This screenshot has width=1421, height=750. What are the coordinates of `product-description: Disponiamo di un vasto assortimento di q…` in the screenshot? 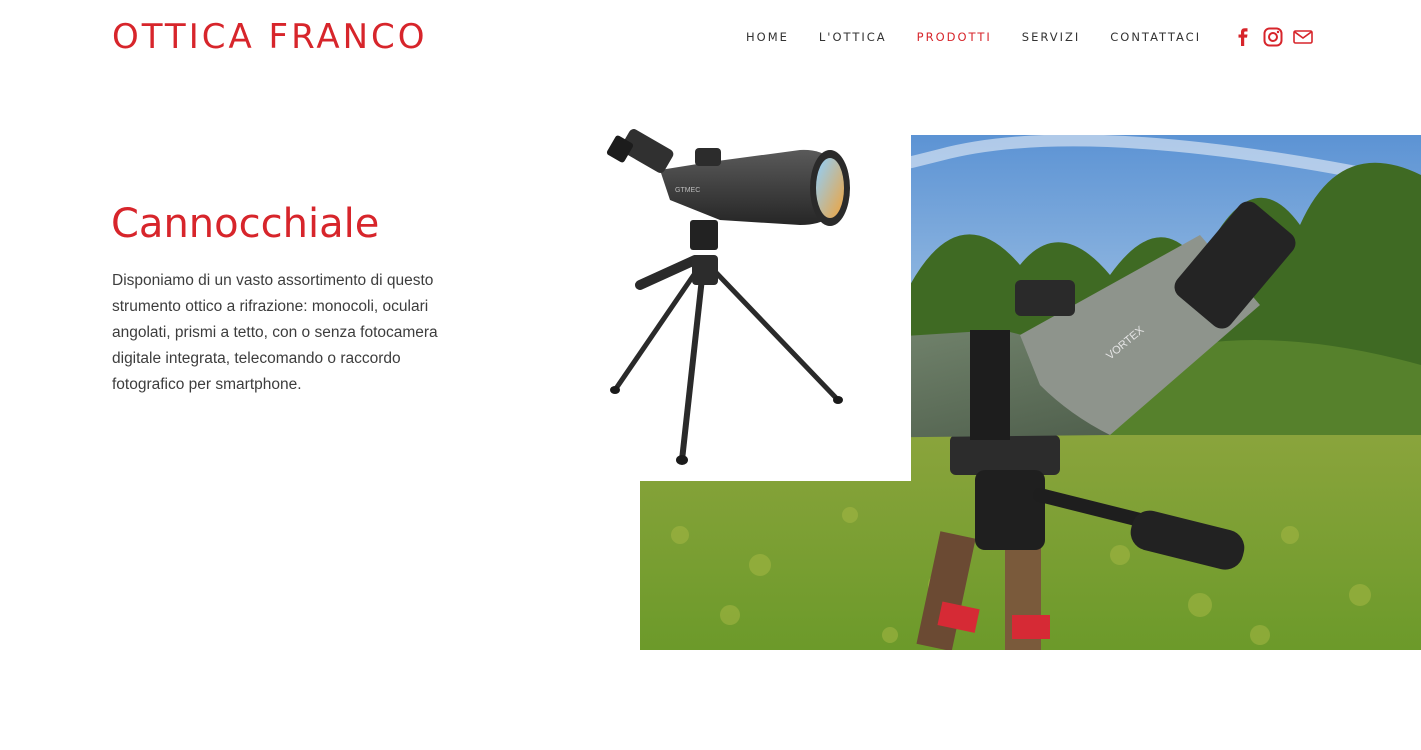 It's located at (275, 332).